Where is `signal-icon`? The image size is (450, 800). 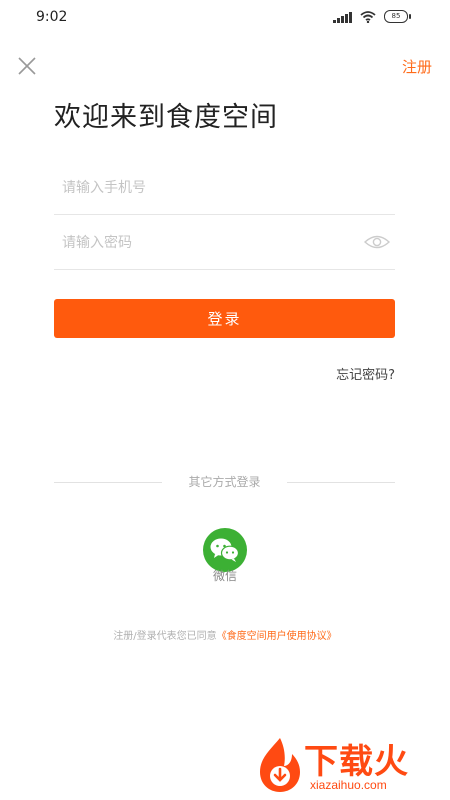
signal-icon is located at coordinates (342, 17).